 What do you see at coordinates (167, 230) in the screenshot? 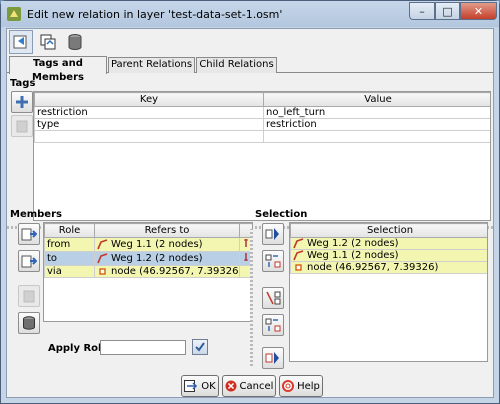
I see `members-refers-header: Refers to` at bounding box center [167, 230].